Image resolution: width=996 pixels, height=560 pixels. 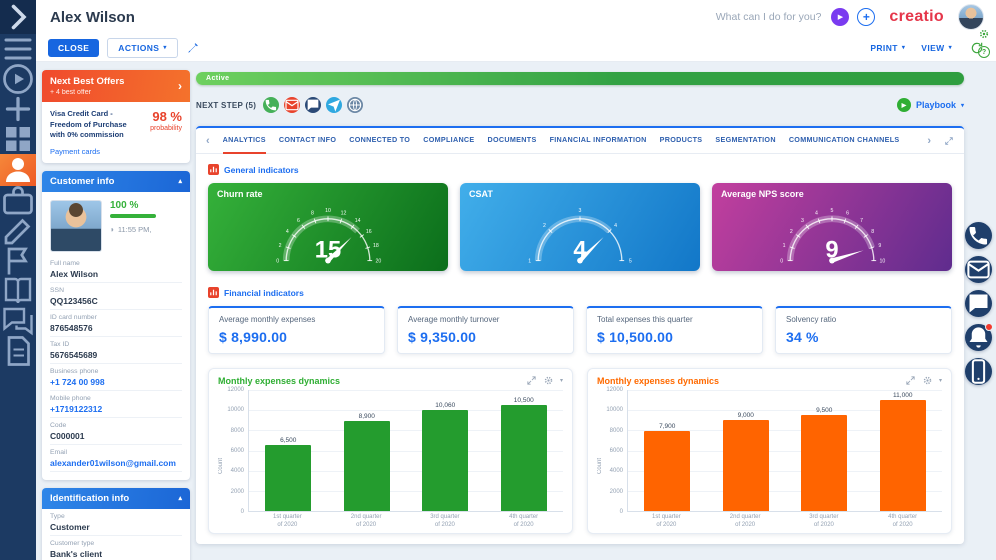 What do you see at coordinates (844, 141) in the screenshot?
I see `tab-communication-channels: COMMUNICATION CHANNELS` at bounding box center [844, 141].